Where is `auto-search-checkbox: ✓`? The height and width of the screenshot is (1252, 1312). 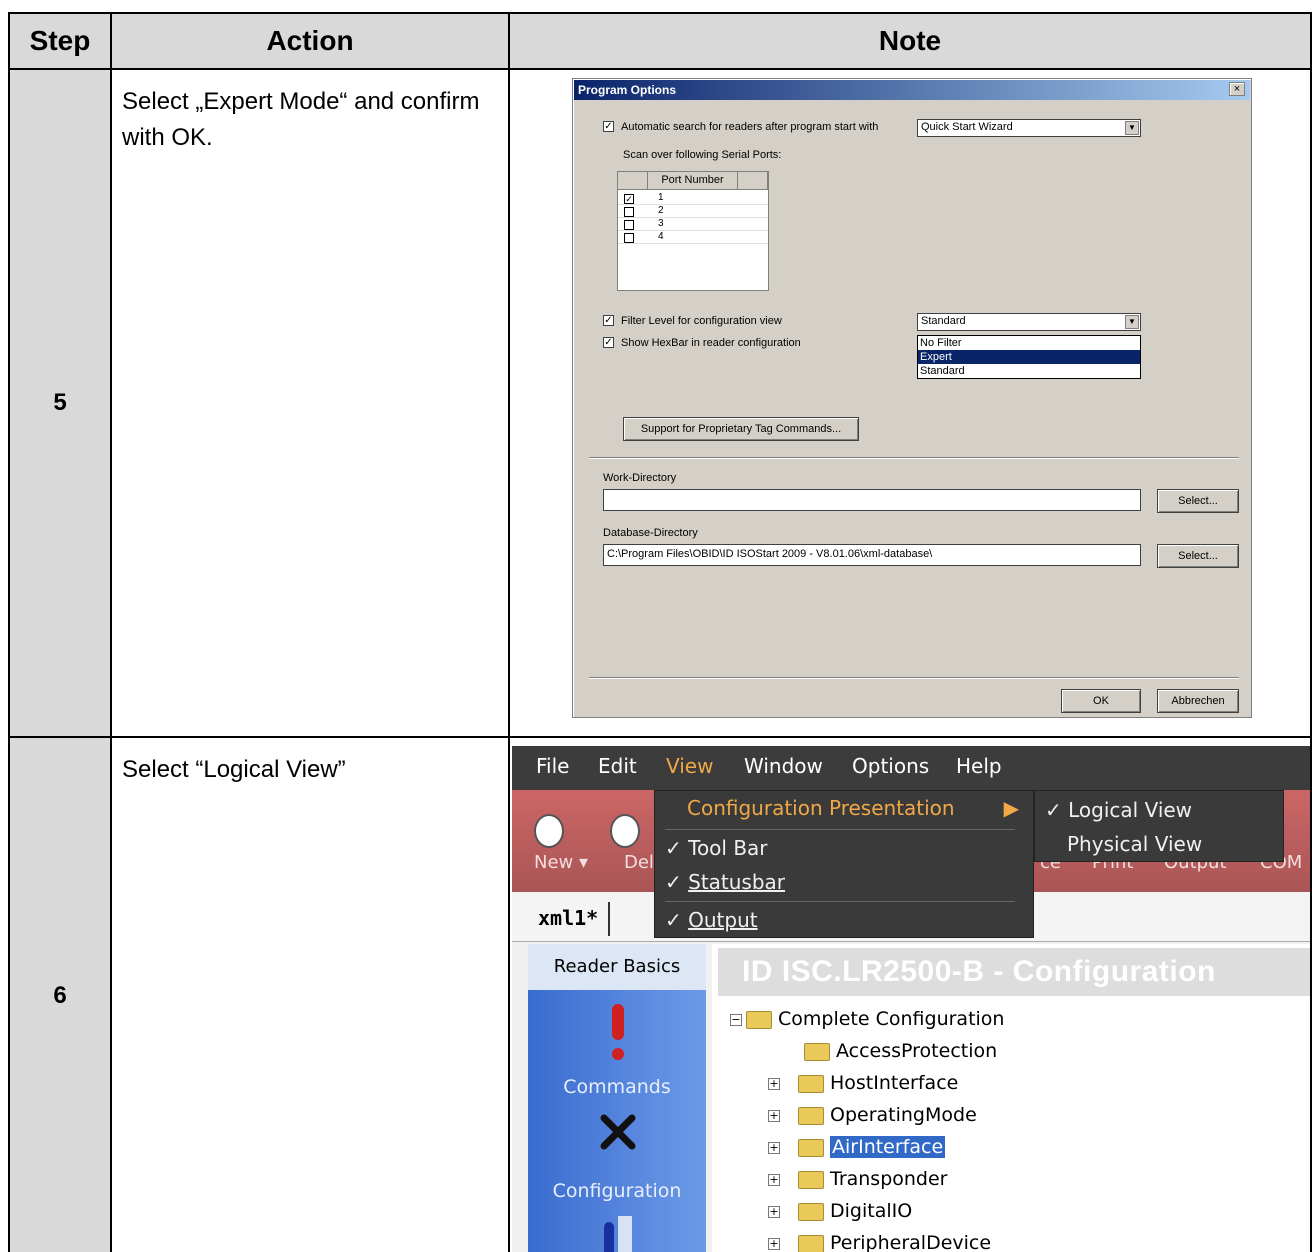 auto-search-checkbox: ✓ is located at coordinates (608, 126).